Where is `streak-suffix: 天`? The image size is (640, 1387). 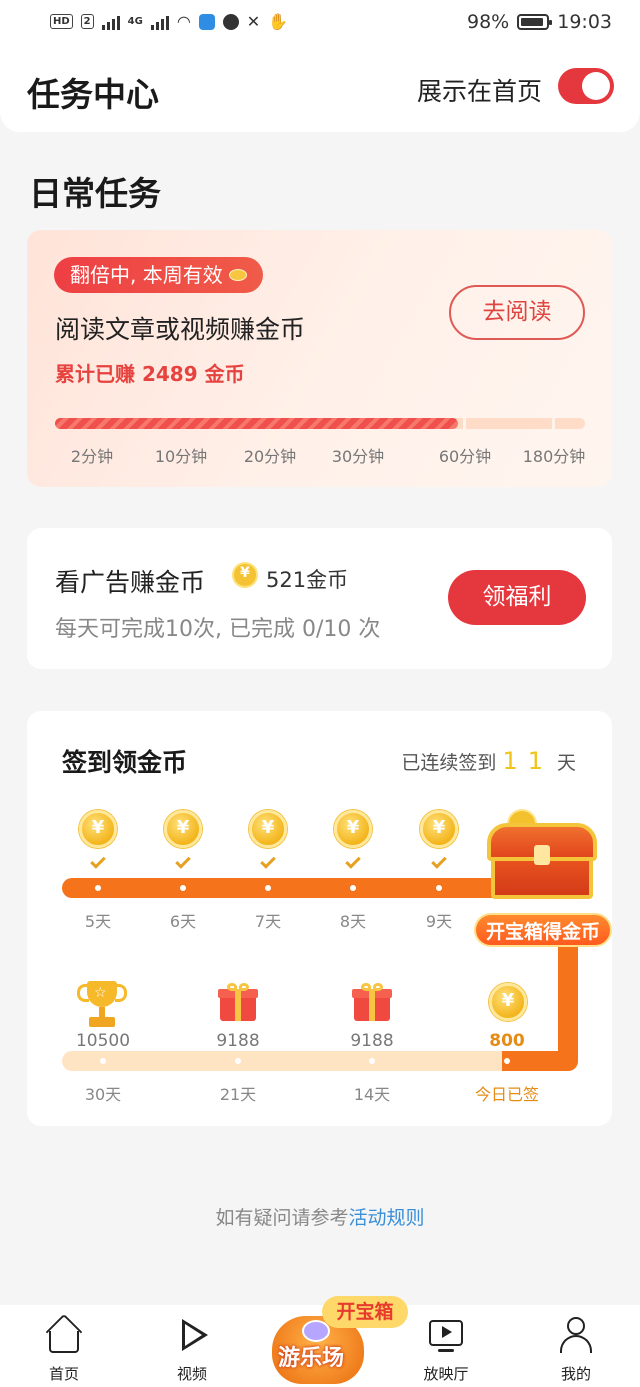 streak-suffix: 天 is located at coordinates (566, 762).